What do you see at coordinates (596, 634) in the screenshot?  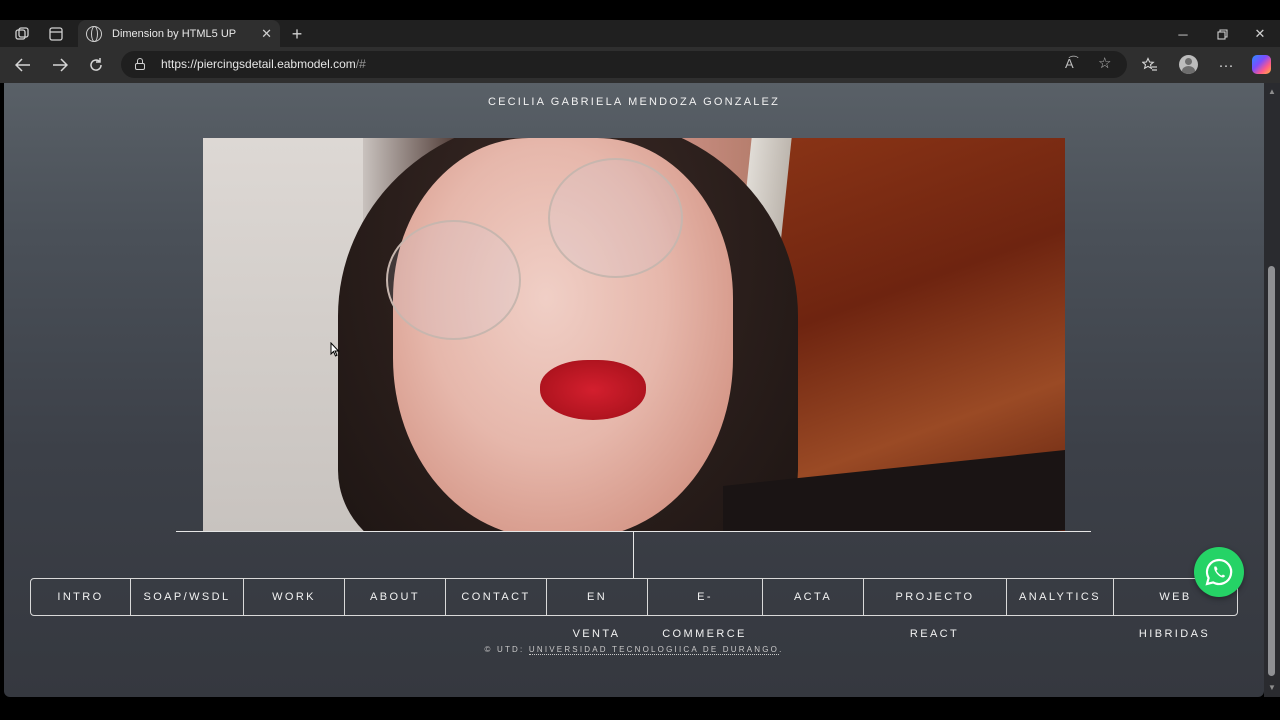 I see `nav-en-venta-line2: VENTA` at bounding box center [596, 634].